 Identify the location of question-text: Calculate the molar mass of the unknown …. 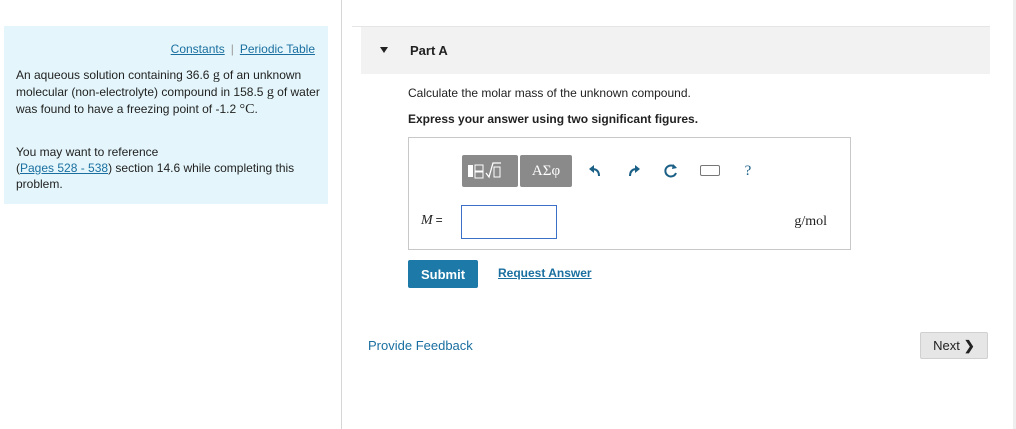
(549, 93).